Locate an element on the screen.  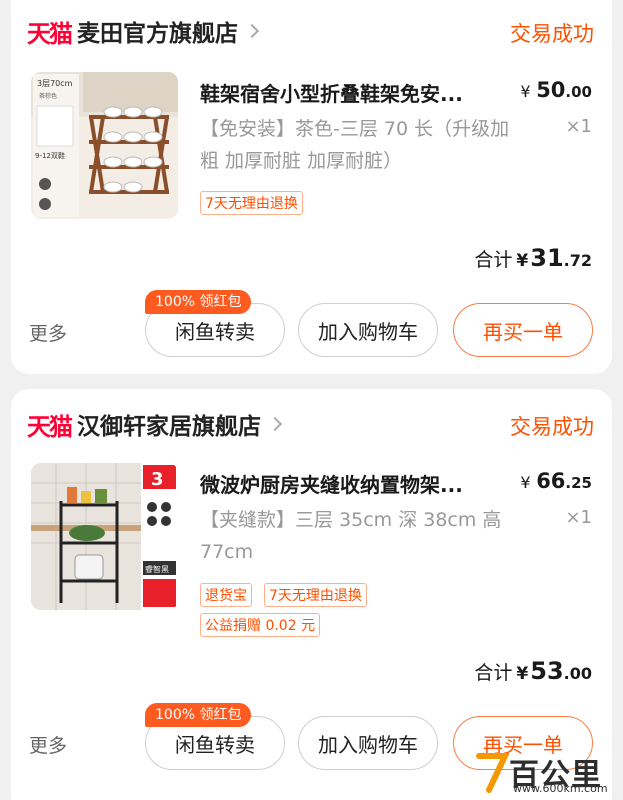
store-name: 汉御轩家居旗舰店 is located at coordinates (169, 424).